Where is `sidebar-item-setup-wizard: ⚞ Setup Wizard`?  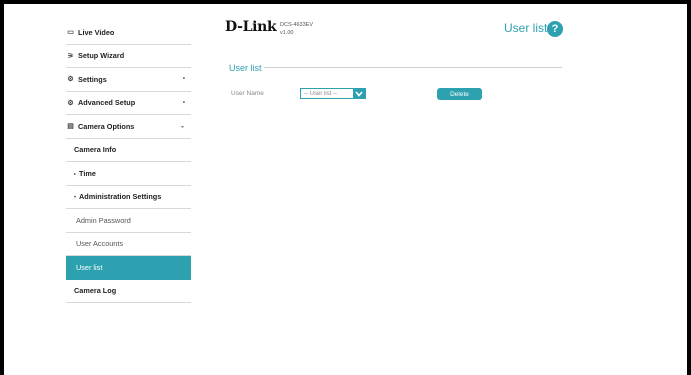
sidebar-item-setup-wizard: ⚞ Setup Wizard is located at coordinates (128, 56).